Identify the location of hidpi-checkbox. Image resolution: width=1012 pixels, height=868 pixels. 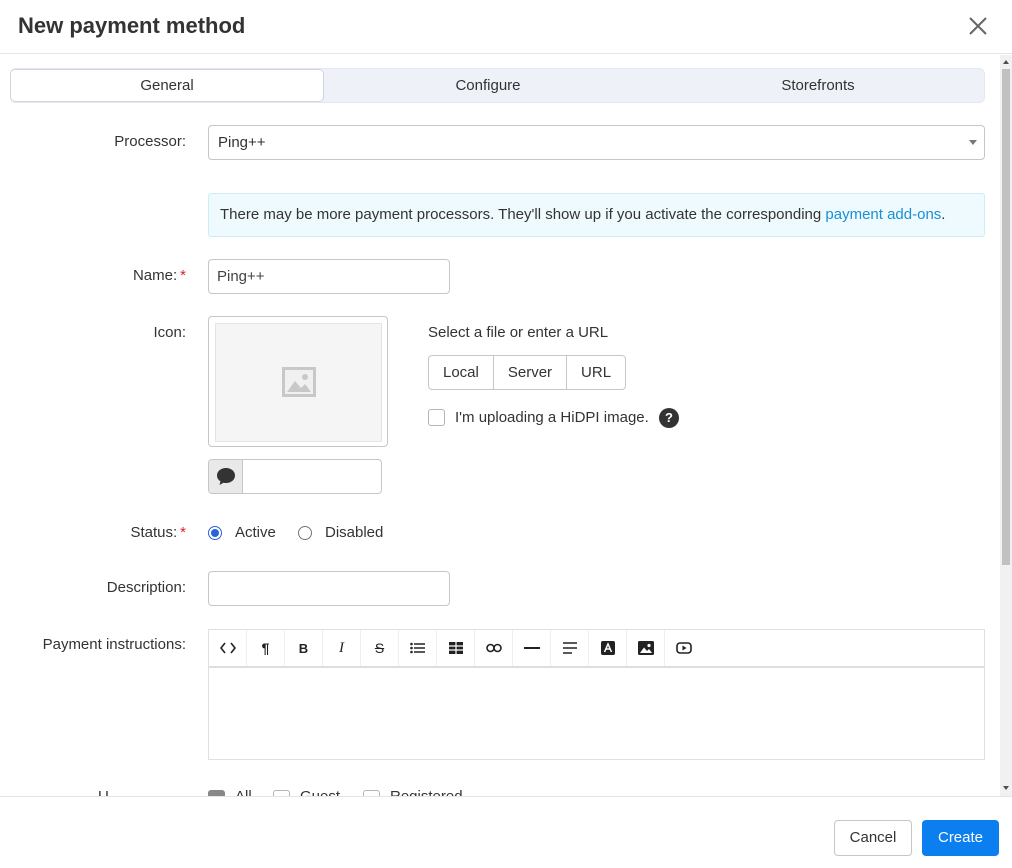
(436, 417).